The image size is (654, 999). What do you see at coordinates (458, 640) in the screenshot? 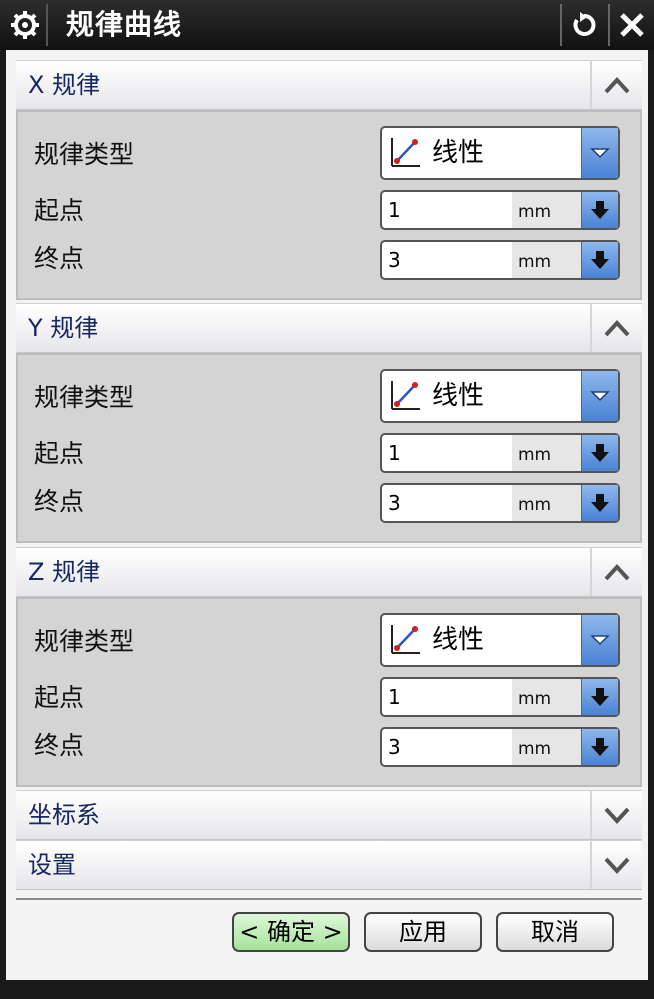
I see `z-law-type-value: 线性` at bounding box center [458, 640].